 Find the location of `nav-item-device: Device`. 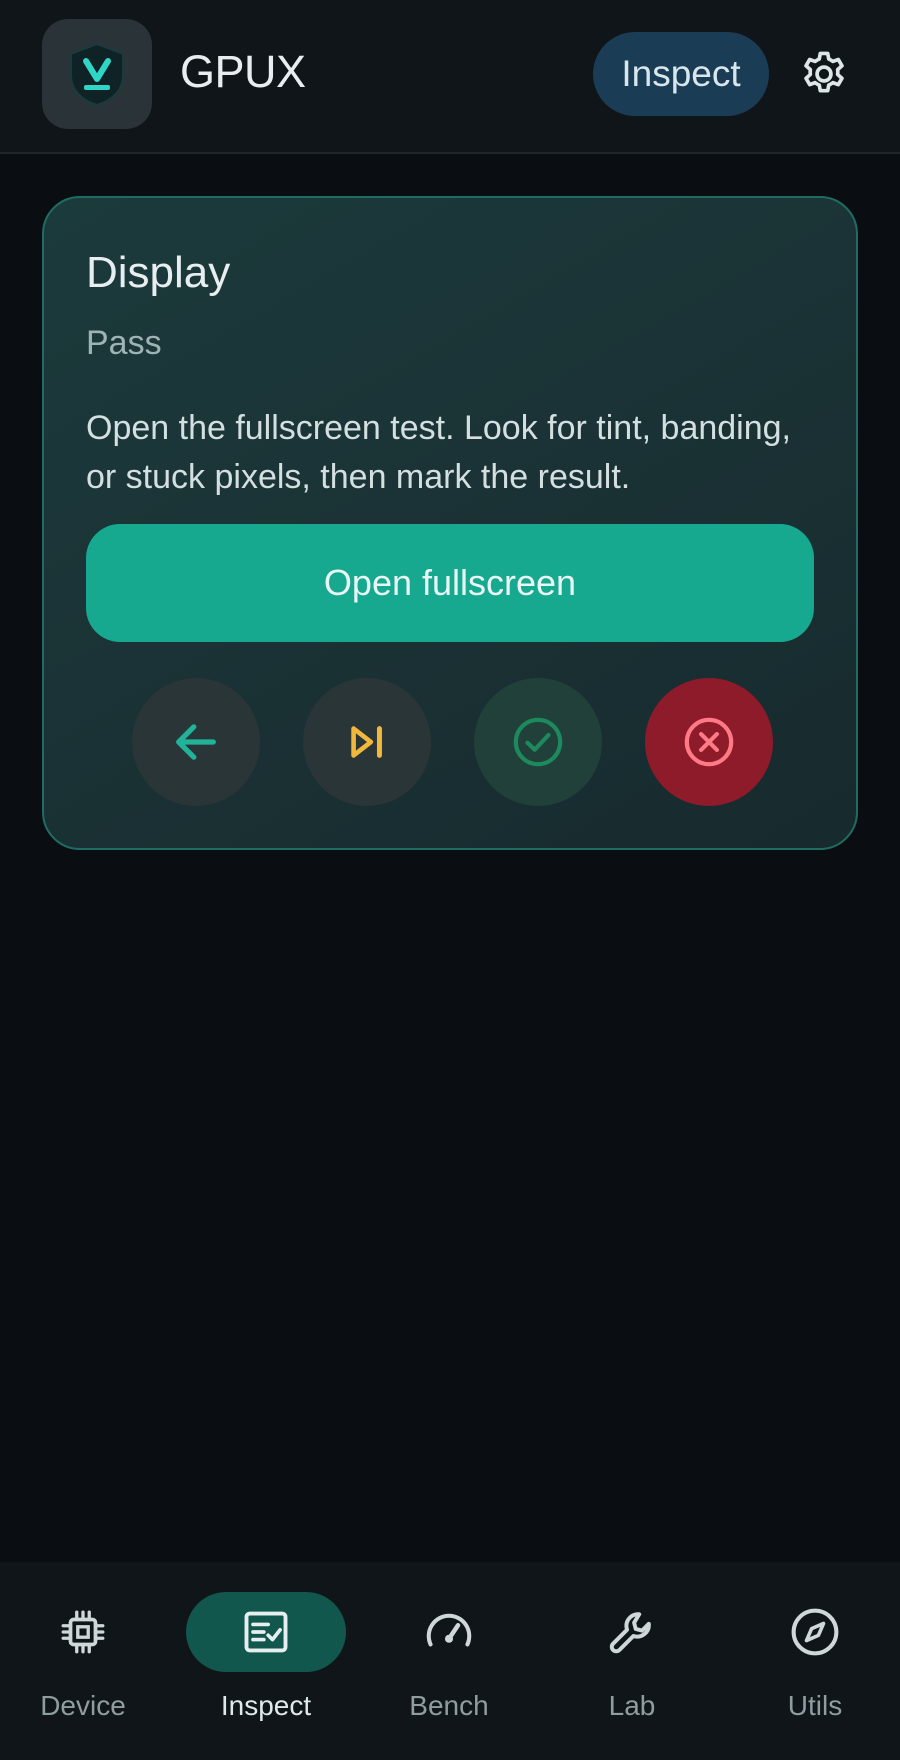

nav-item-device: Device is located at coordinates (83, 1667).